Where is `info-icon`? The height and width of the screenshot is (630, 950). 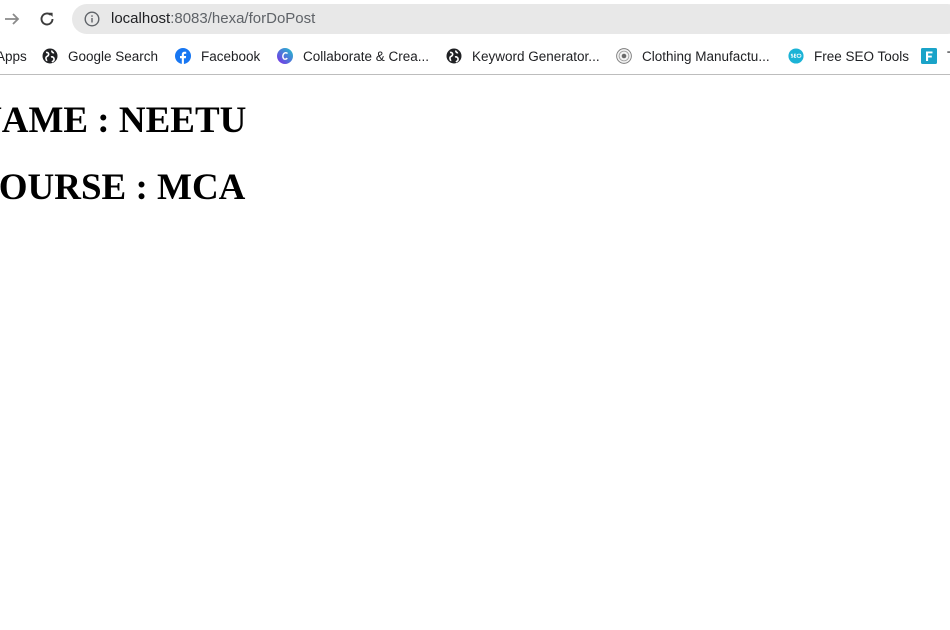
info-icon is located at coordinates (92, 19).